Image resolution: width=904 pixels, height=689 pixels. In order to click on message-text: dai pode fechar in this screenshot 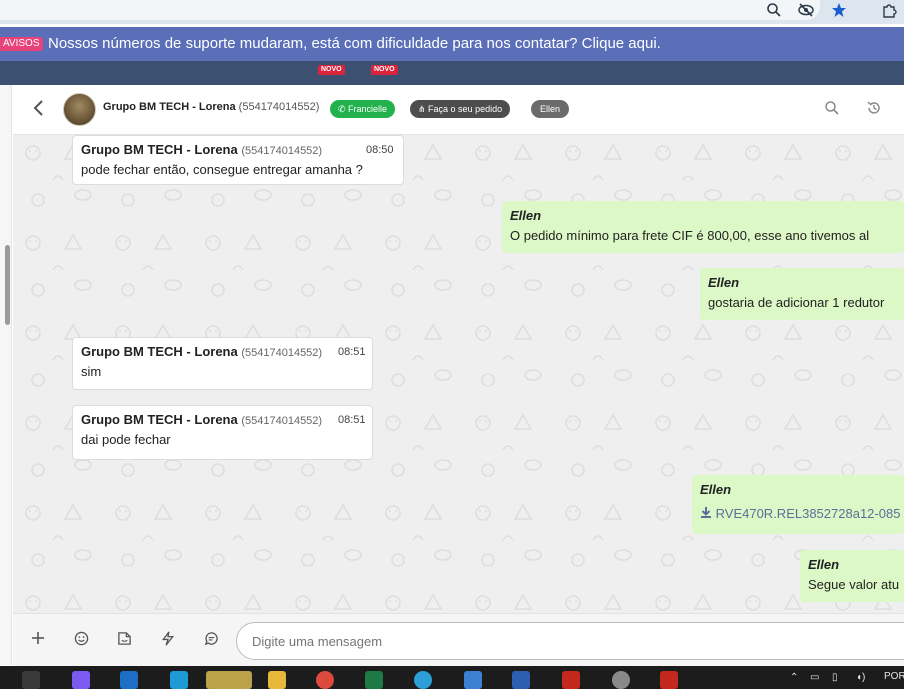, I will do `click(126, 439)`.